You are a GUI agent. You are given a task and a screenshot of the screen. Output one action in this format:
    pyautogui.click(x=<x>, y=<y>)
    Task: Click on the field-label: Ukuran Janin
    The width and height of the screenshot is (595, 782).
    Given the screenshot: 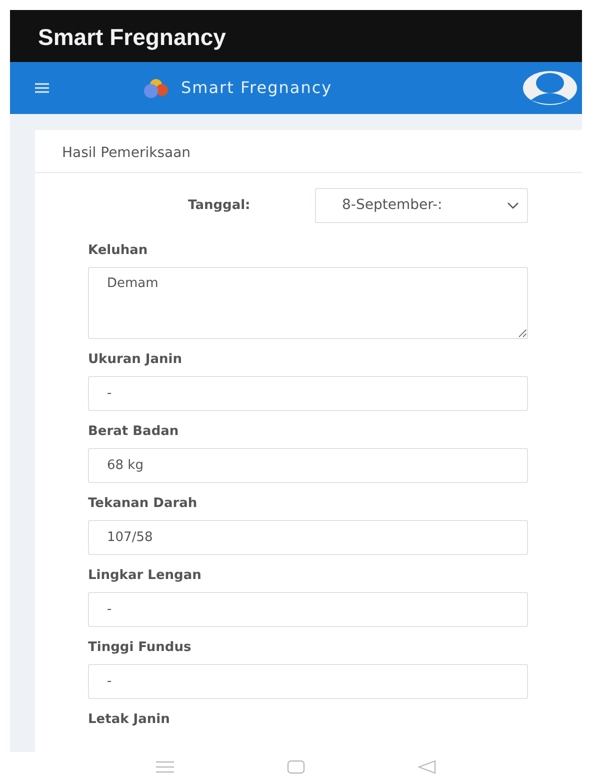 What is the action you would take?
    pyautogui.click(x=135, y=360)
    